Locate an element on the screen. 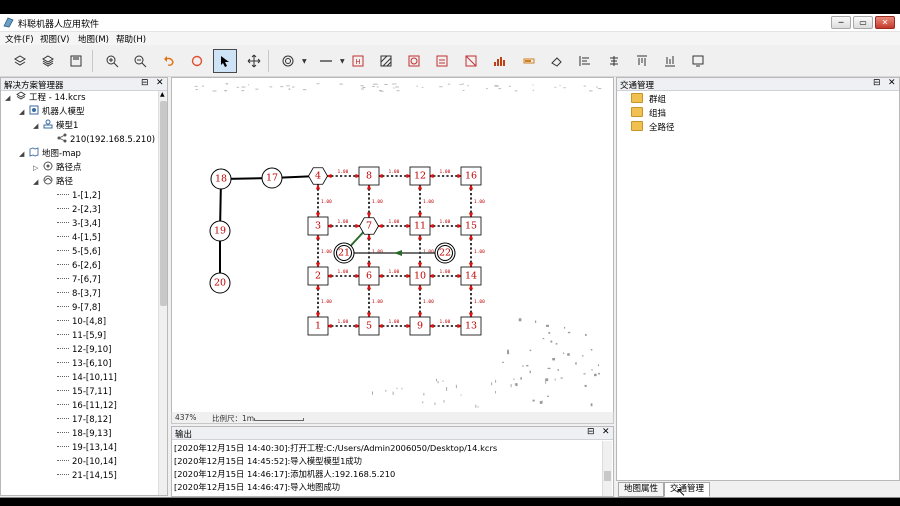 The height and width of the screenshot is (506, 900). tree-item-path: 13-[6,10] is located at coordinates (84, 364).